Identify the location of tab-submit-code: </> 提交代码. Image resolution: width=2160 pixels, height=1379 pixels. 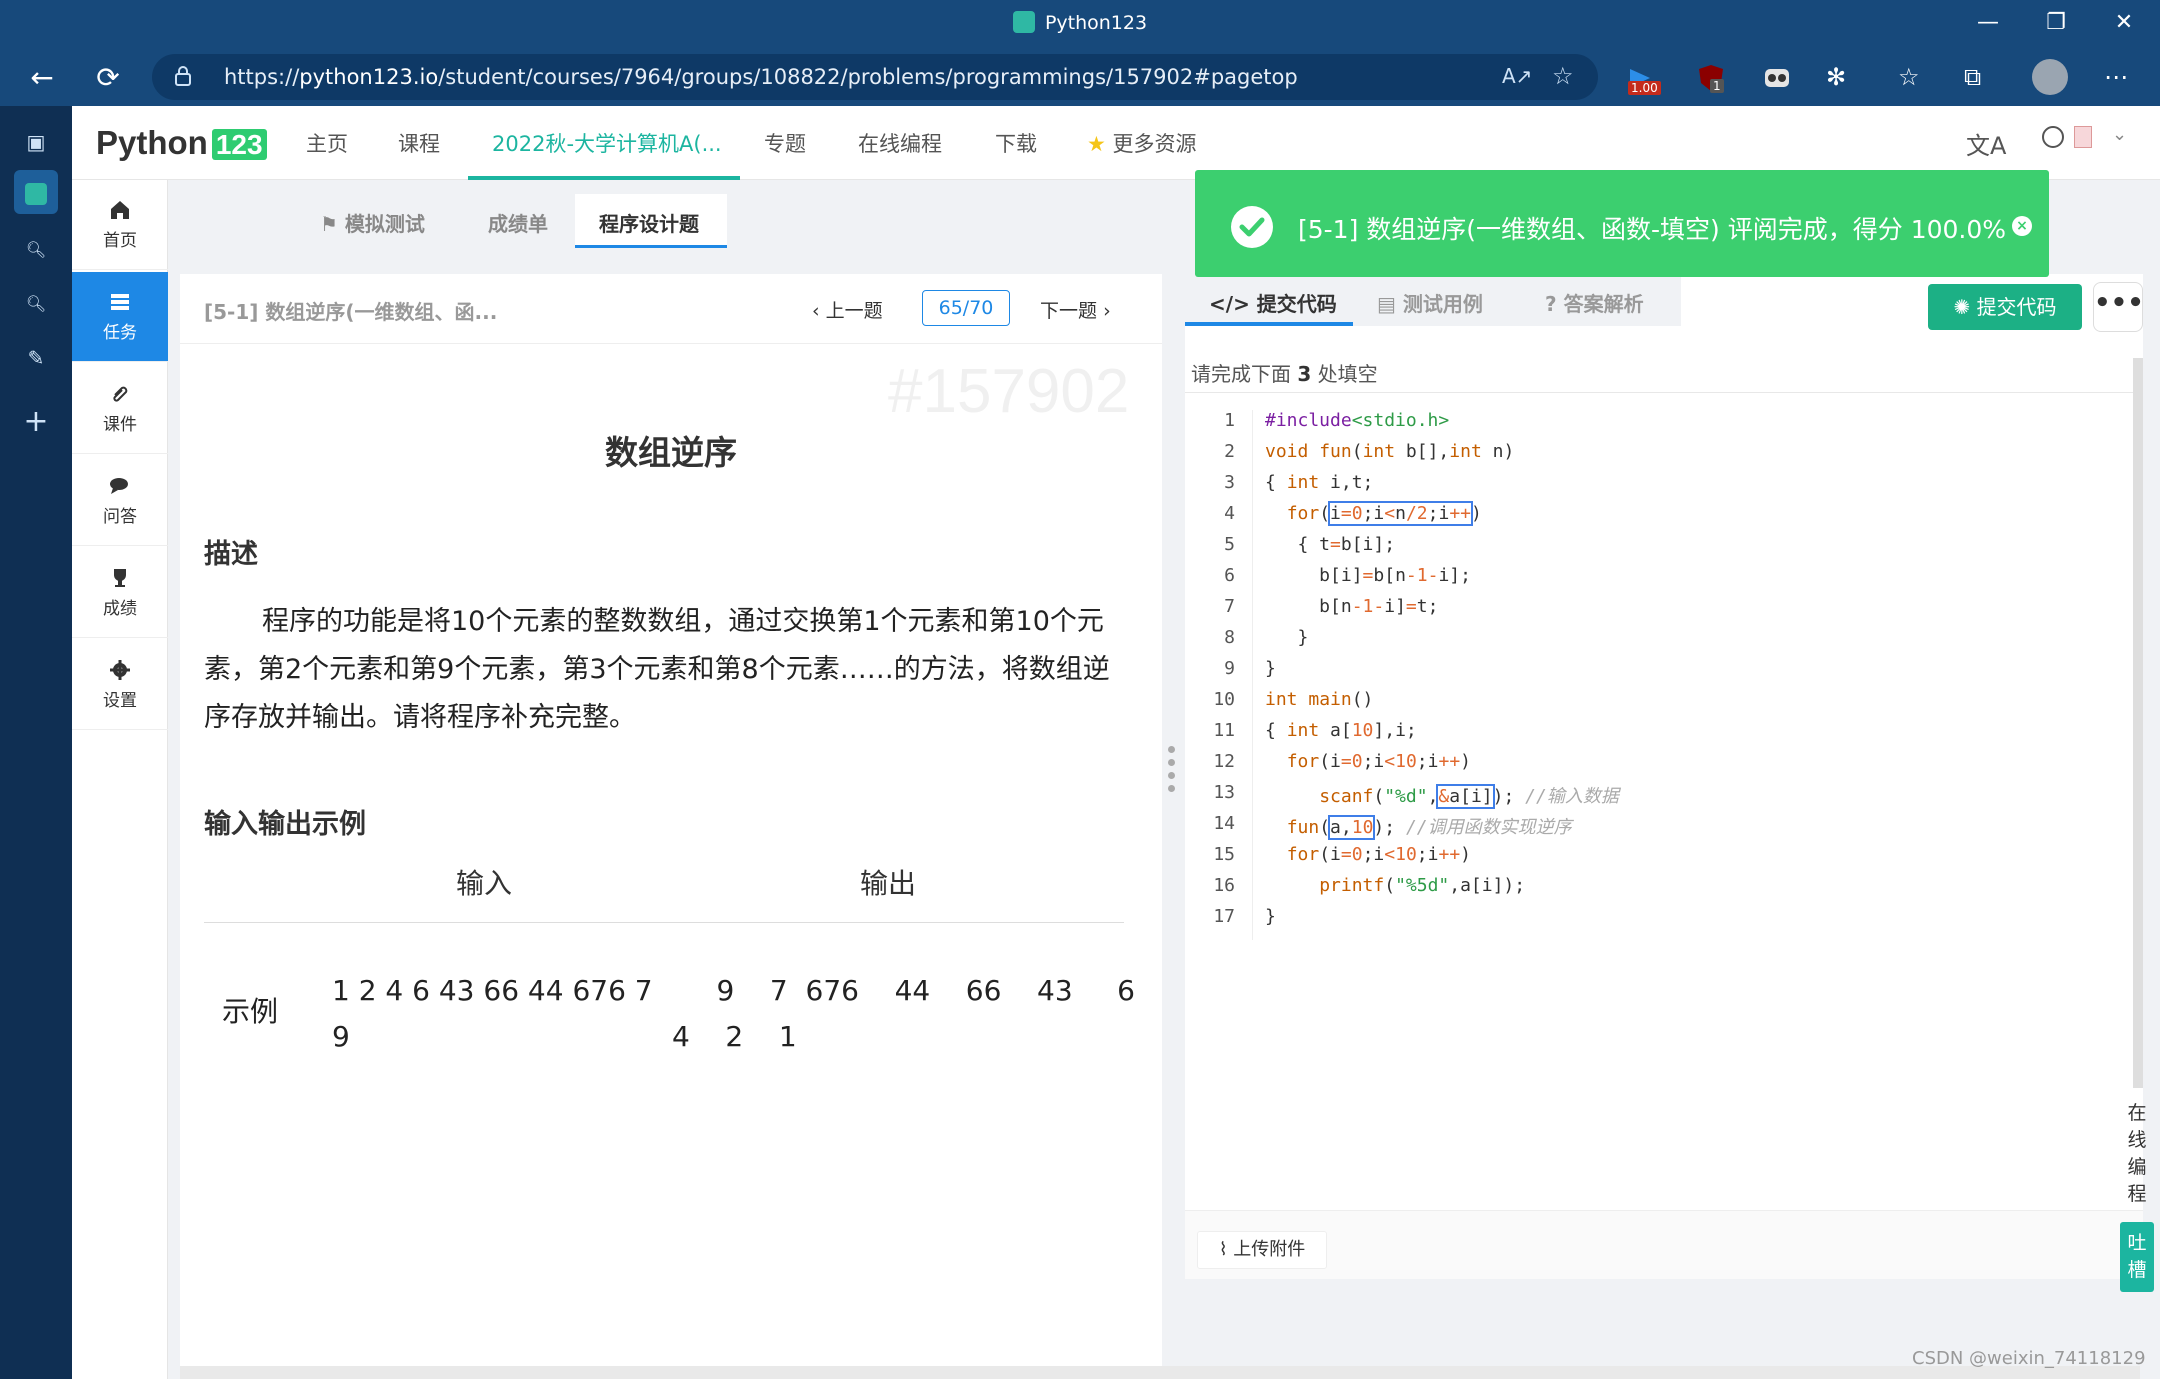
(1273, 302).